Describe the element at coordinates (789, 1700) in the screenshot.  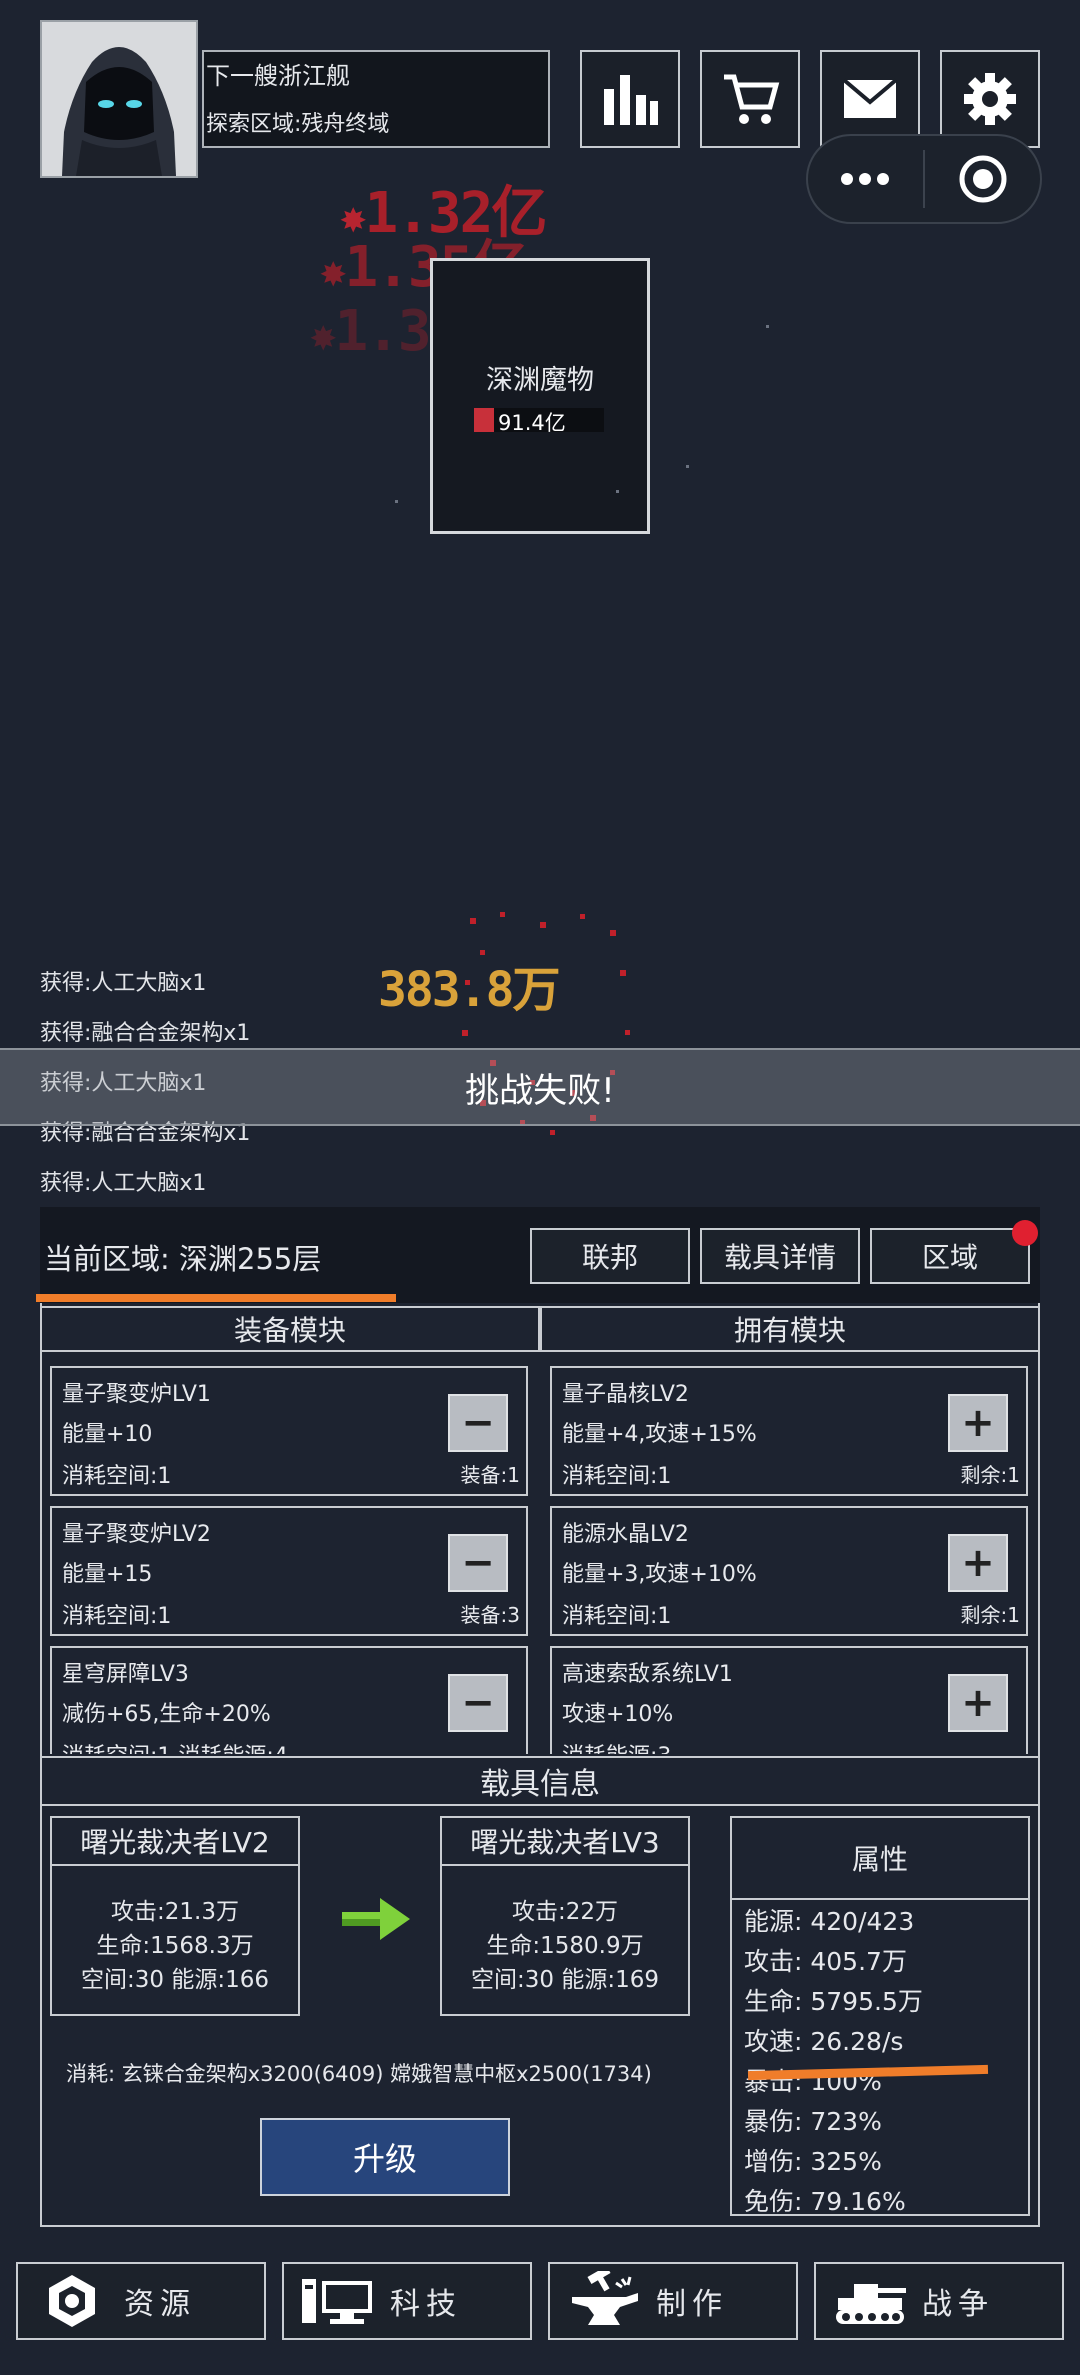
I see `module-card: 高速索敌系统LV1 攻速+10% 消耗能源:3 +` at that location.